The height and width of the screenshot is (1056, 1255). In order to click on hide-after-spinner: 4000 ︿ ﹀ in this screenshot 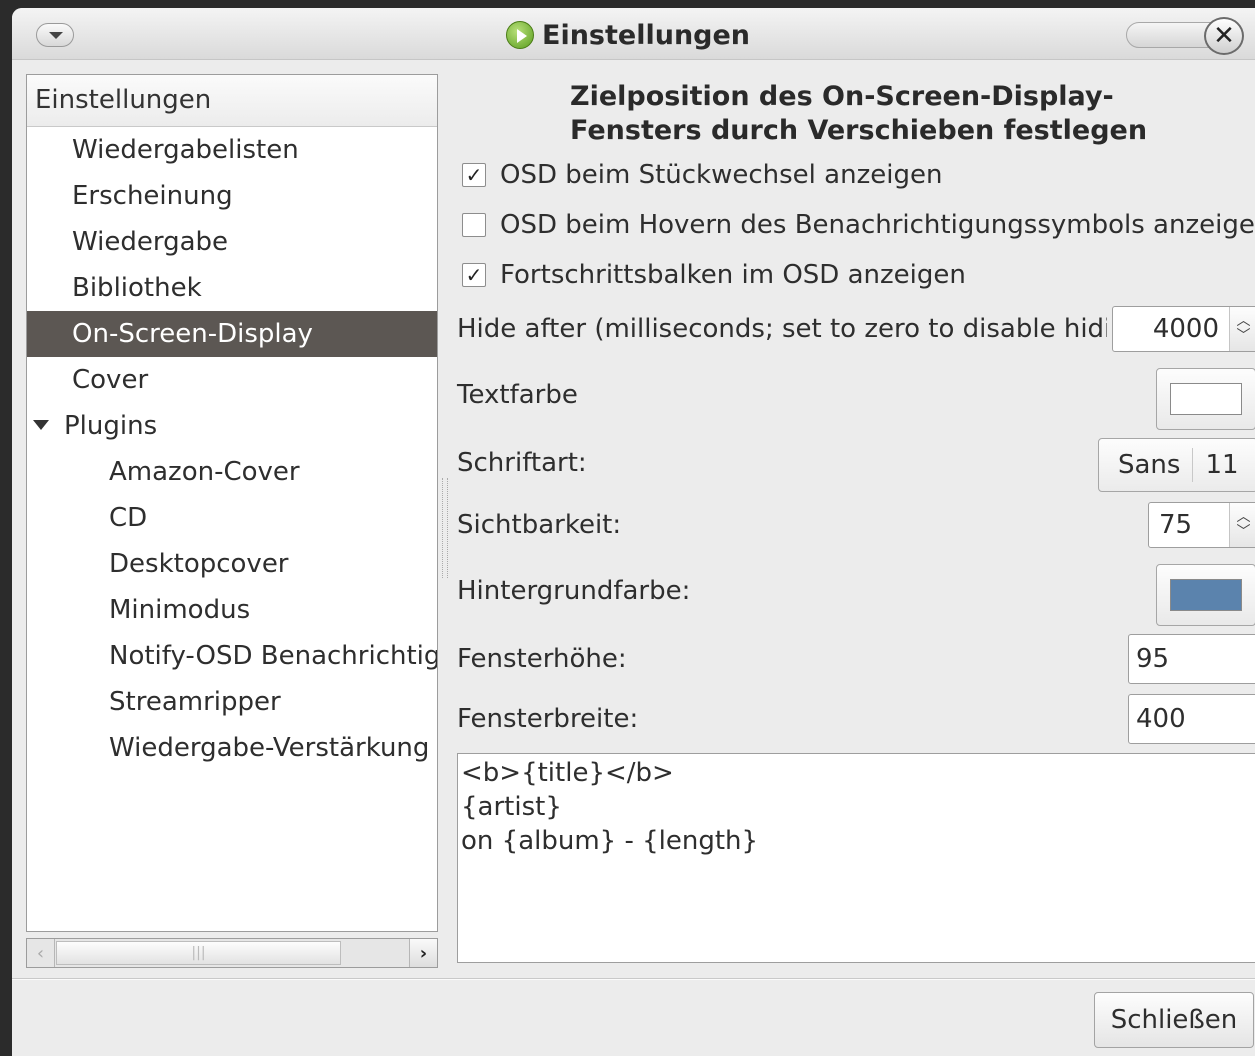, I will do `click(1183, 329)`.